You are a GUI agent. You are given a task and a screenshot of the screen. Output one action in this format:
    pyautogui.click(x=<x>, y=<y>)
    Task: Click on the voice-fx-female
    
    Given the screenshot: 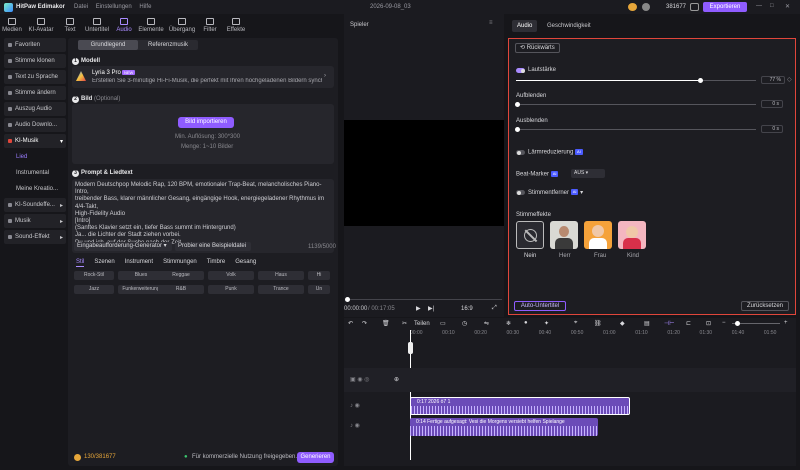 What is the action you would take?
    pyautogui.click(x=598, y=235)
    